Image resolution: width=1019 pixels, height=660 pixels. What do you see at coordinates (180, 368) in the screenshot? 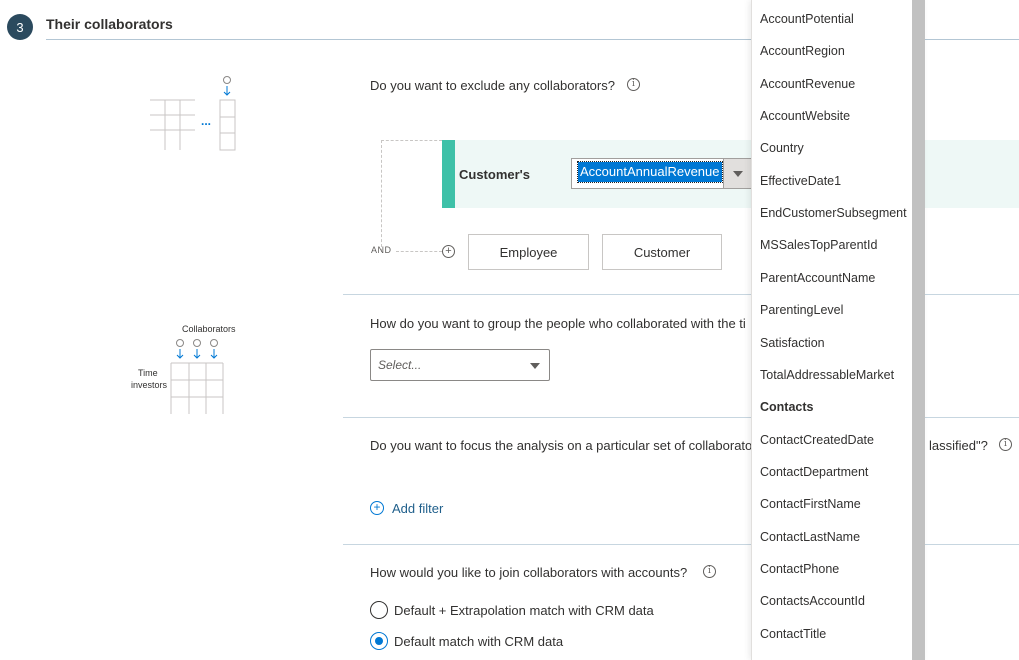
I see `group-illustration: Collaborators Time investors` at bounding box center [180, 368].